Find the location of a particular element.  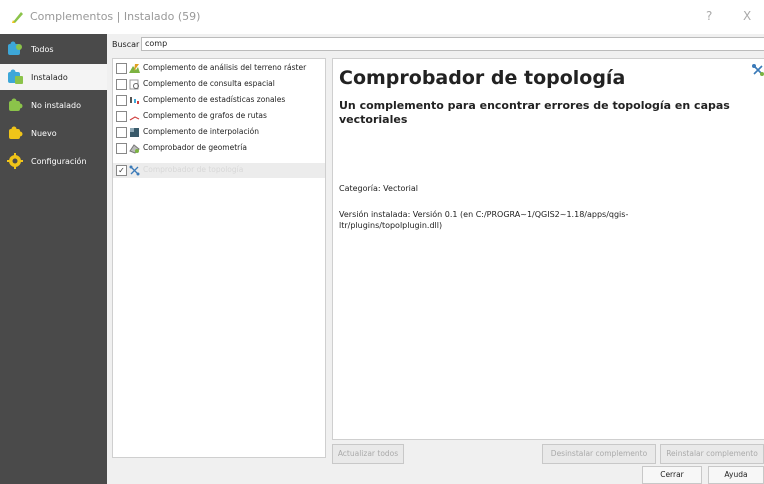

close-window-button: X is located at coordinates (747, 16).